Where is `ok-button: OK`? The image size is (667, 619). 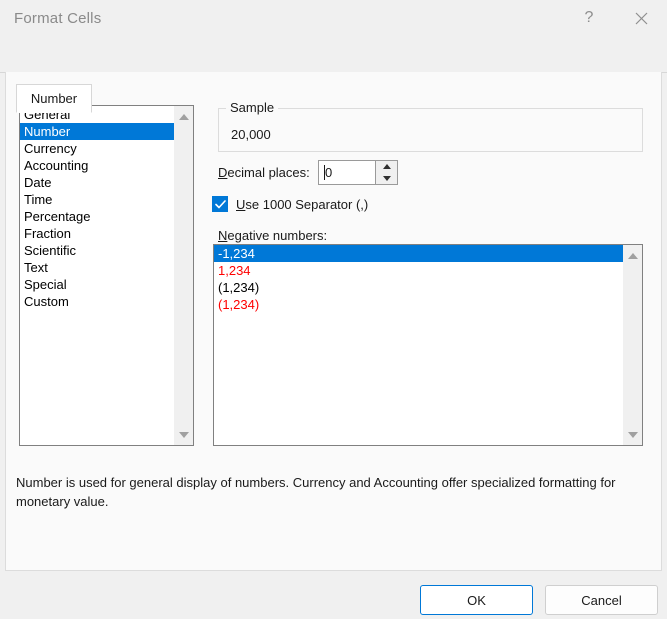 ok-button: OK is located at coordinates (476, 600).